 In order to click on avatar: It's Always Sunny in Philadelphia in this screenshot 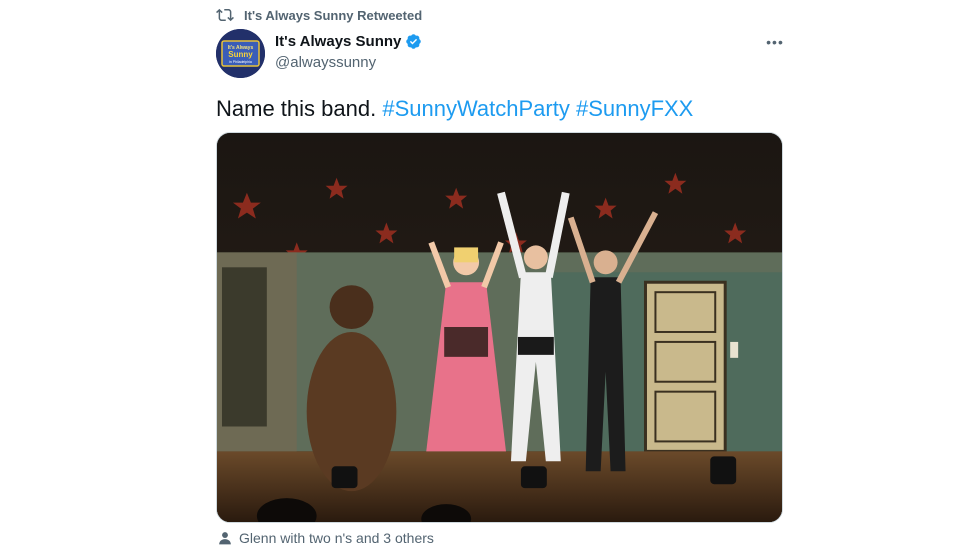, I will do `click(240, 53)`.